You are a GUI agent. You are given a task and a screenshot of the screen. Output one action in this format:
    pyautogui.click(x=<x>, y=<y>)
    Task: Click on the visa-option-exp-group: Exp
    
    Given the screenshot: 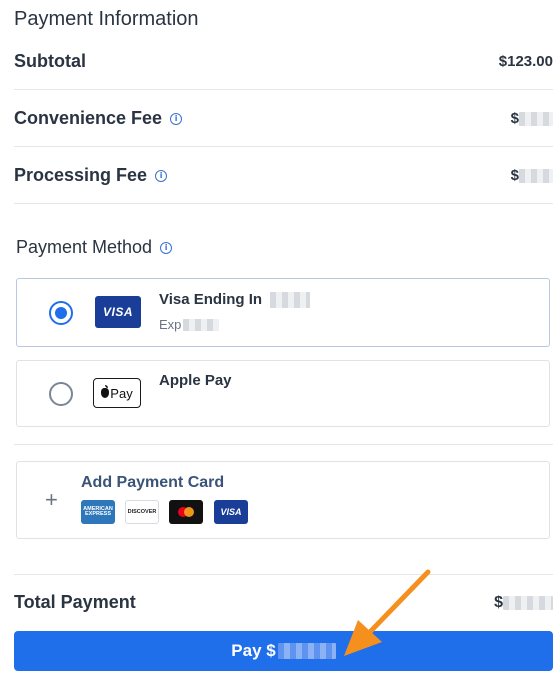 What is the action you would take?
    pyautogui.click(x=189, y=324)
    